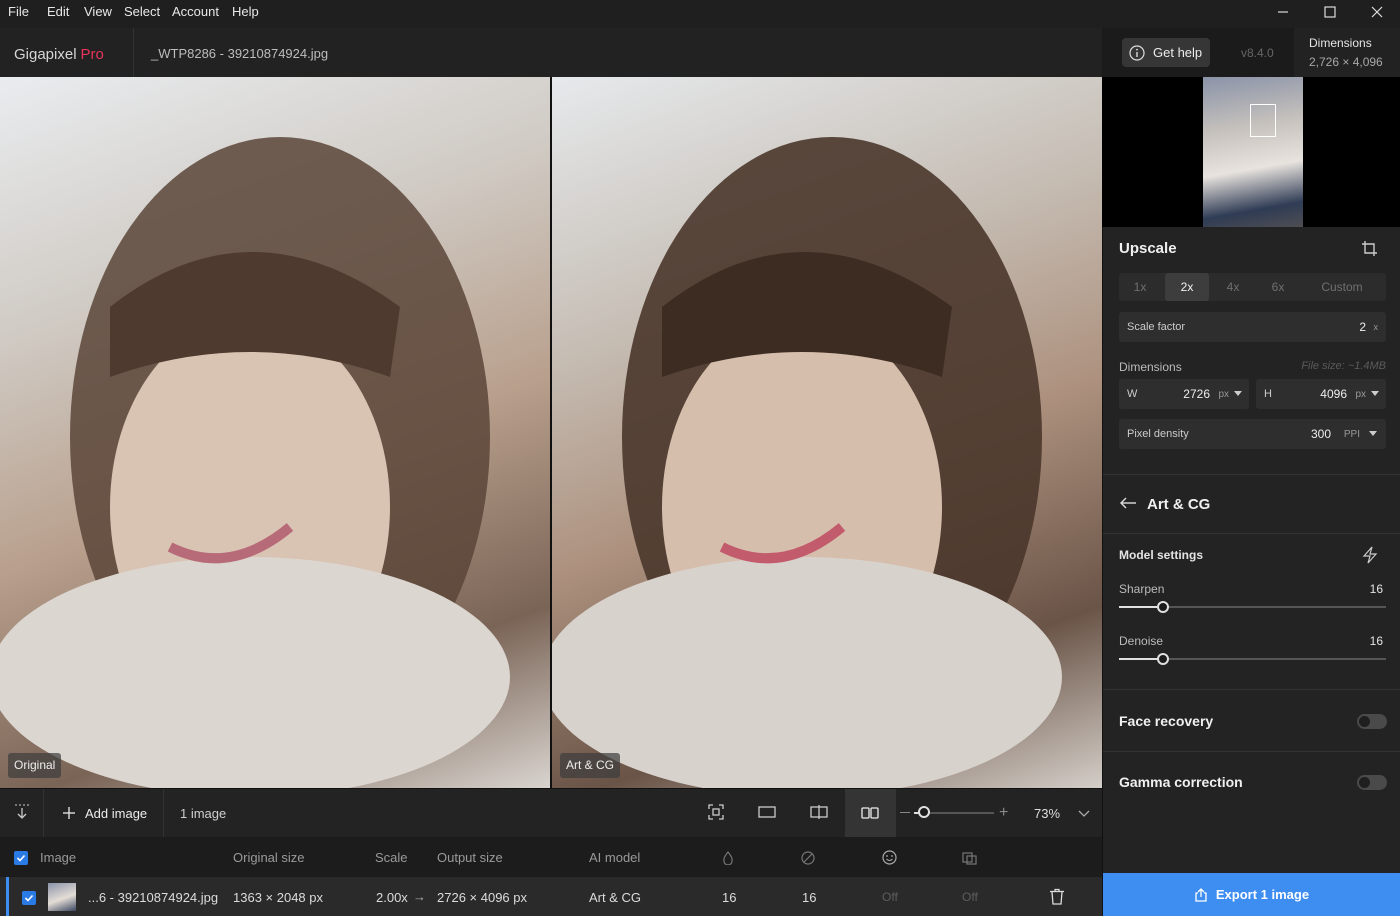 The width and height of the screenshot is (1400, 916). I want to click on close-button, so click(1377, 12).